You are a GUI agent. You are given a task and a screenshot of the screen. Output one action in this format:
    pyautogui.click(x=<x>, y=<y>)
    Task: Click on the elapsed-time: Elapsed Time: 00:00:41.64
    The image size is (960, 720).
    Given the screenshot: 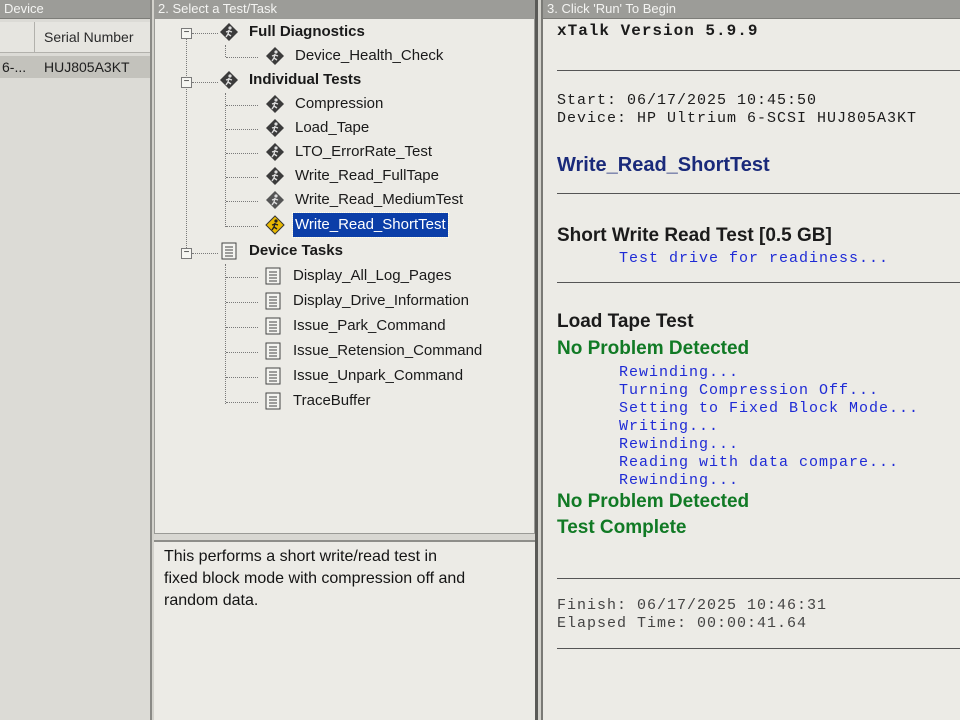 What is the action you would take?
    pyautogui.click(x=682, y=623)
    